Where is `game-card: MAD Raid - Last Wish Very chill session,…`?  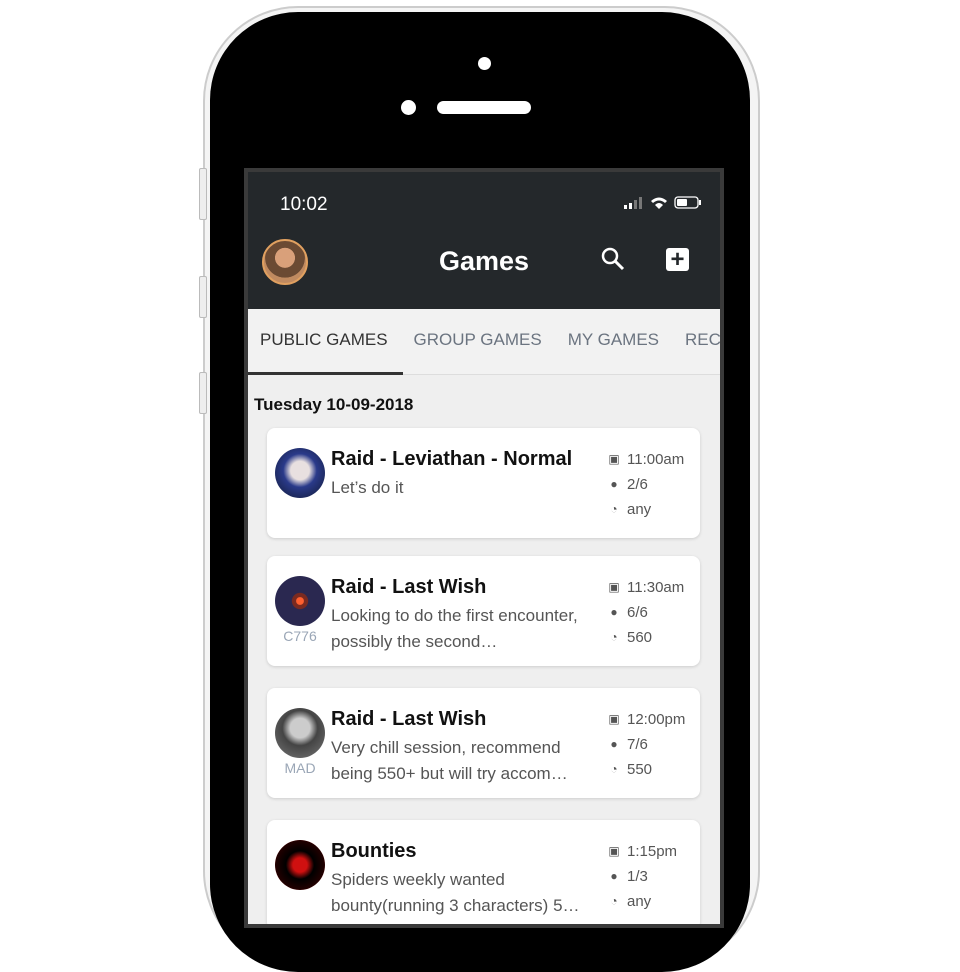 game-card: MAD Raid - Last Wish Very chill session,… is located at coordinates (483, 743).